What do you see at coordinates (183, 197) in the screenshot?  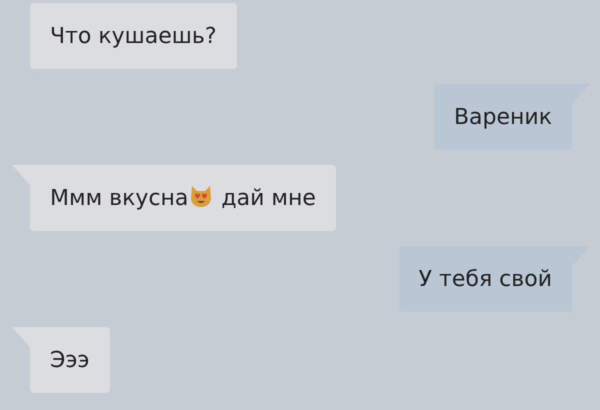 I see `message-text: Ммм вкусна дай мне` at bounding box center [183, 197].